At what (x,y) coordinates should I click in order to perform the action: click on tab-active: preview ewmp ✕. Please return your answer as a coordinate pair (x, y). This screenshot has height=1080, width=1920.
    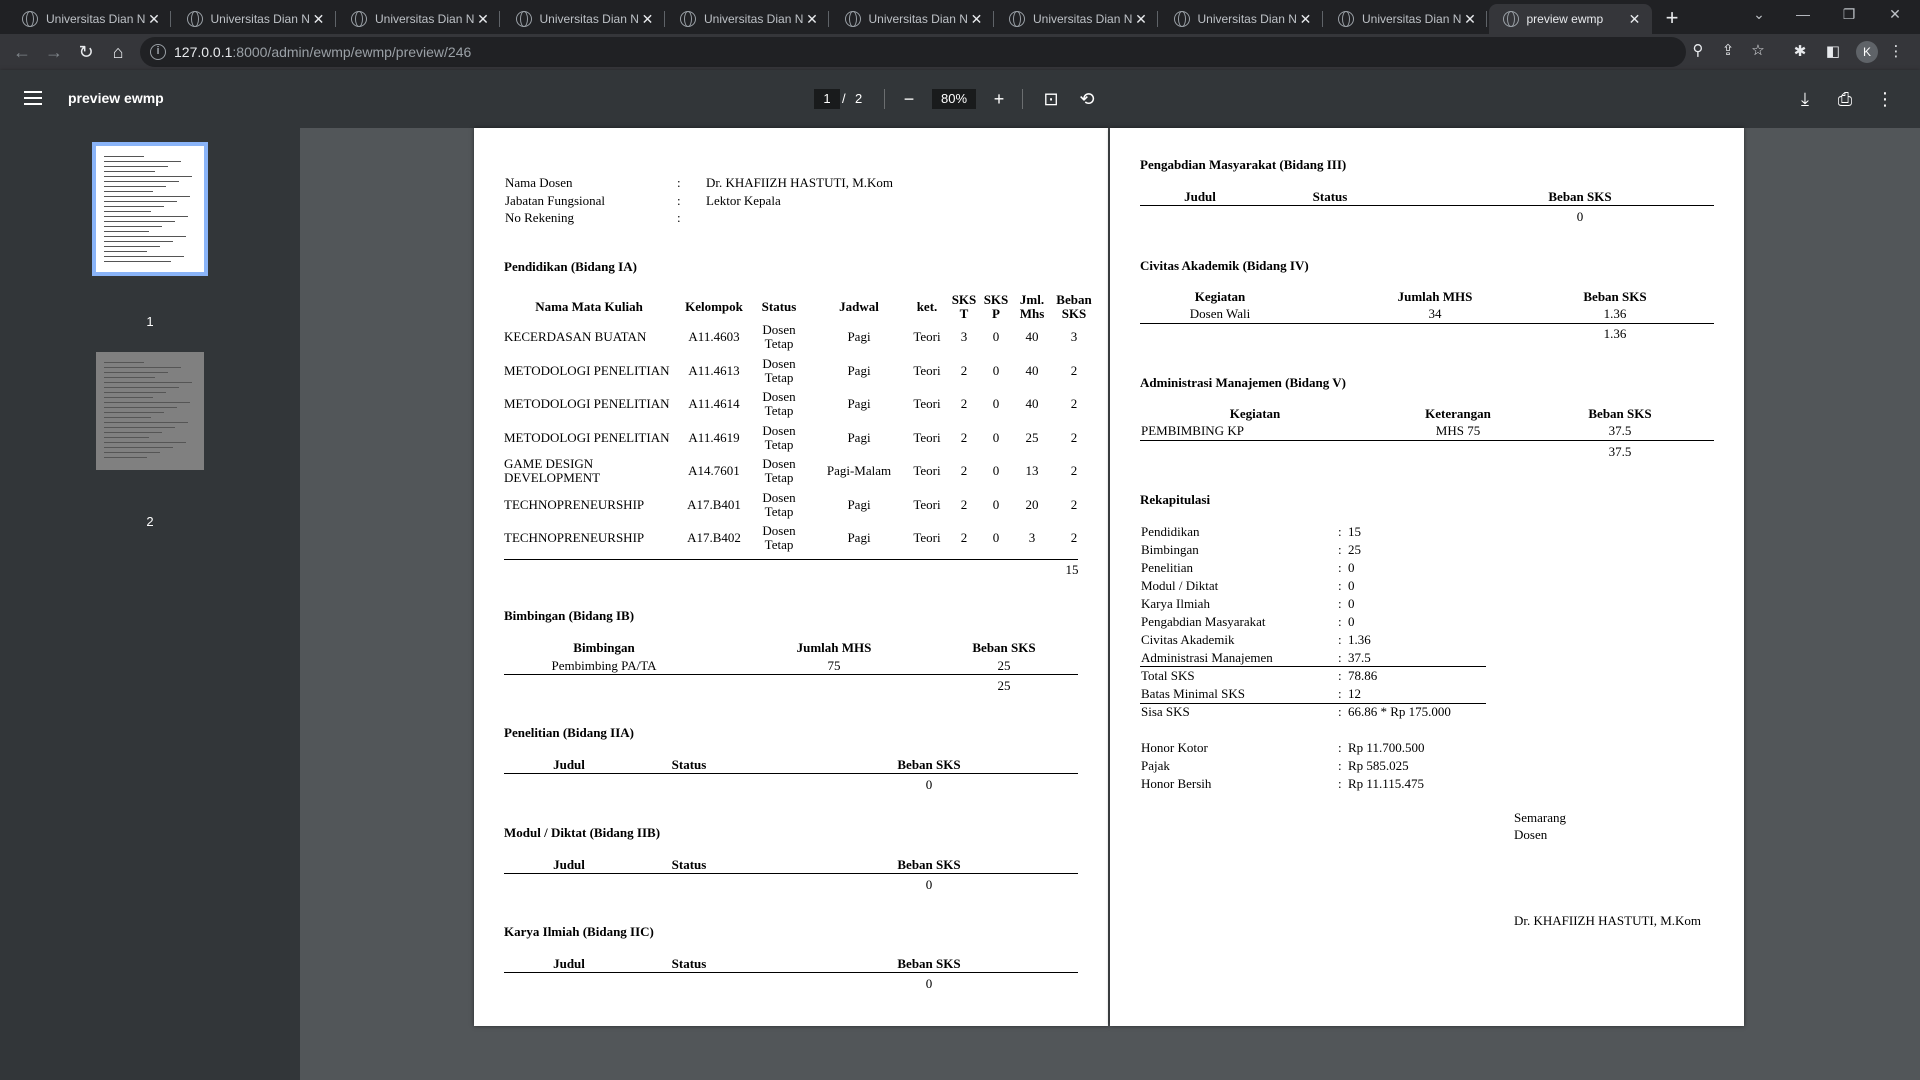
    Looking at the image, I should click on (1570, 19).